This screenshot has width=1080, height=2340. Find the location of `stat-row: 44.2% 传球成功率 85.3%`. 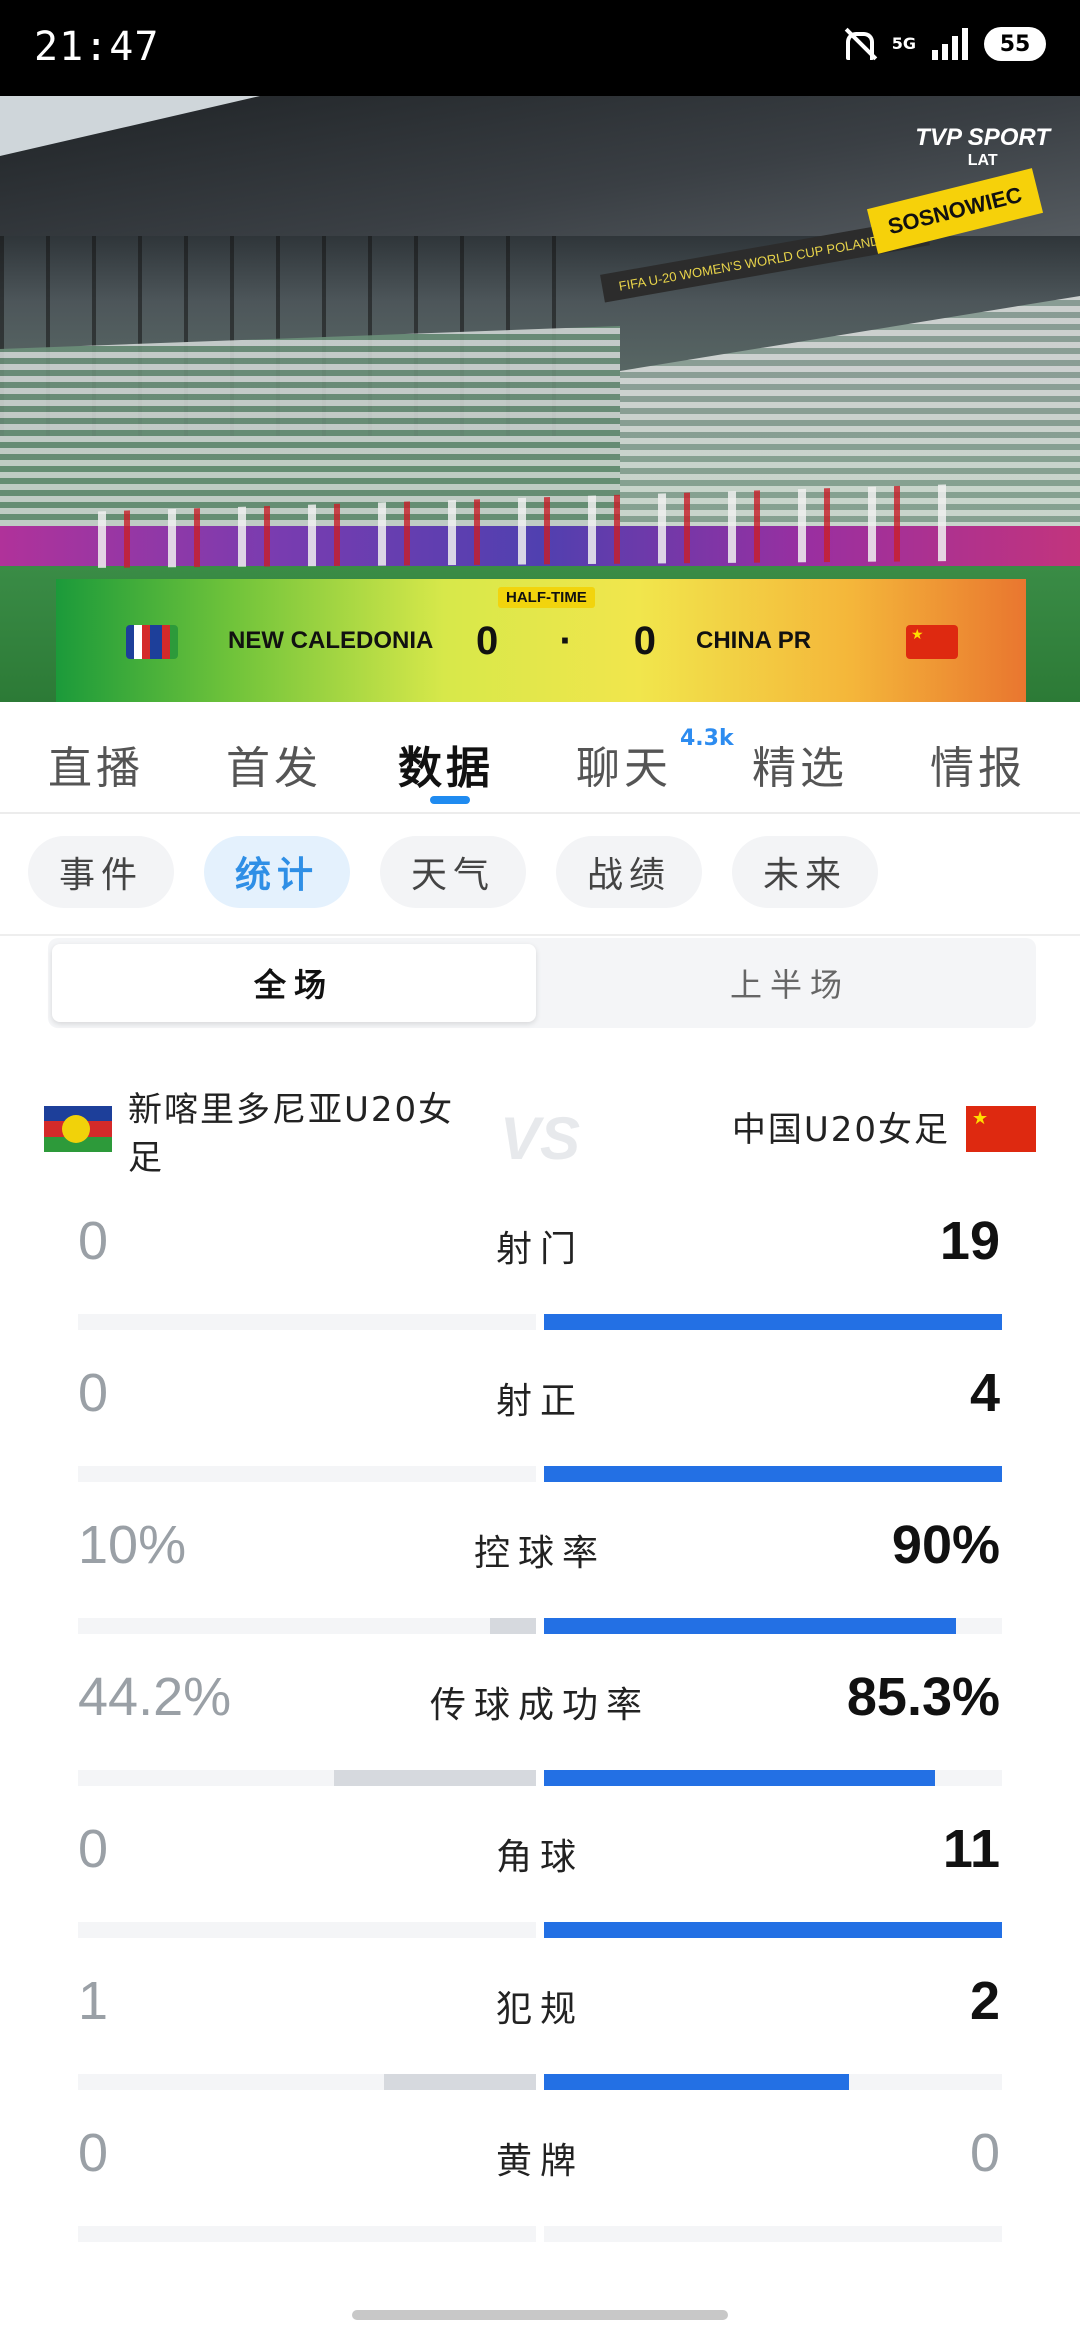

stat-row: 44.2% 传球成功率 85.3% is located at coordinates (540, 1741).